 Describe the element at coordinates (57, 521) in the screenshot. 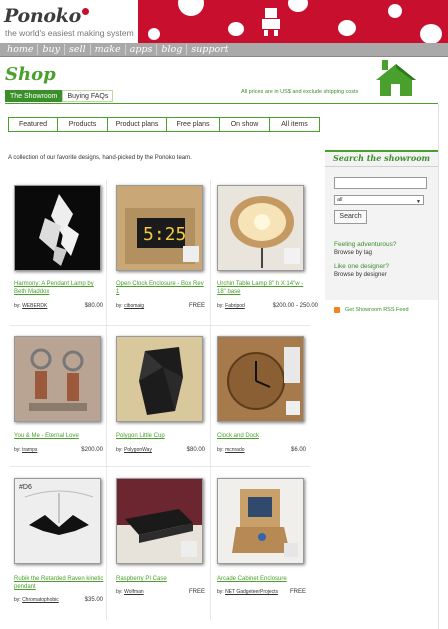

I see `product-image: #D6` at that location.